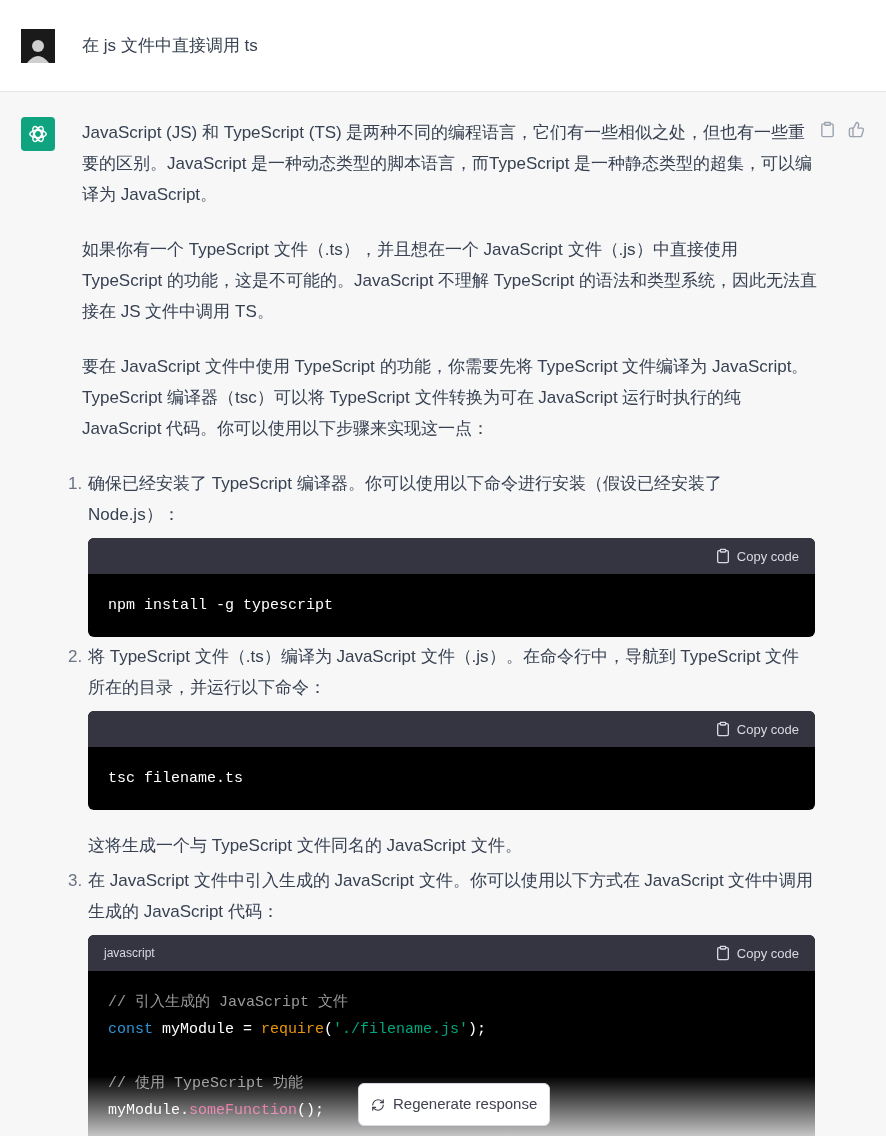 The width and height of the screenshot is (886, 1136). What do you see at coordinates (451, 896) in the screenshot?
I see `step-text: 在 JavaScript 文件中引入生成的 JavaScript 文件。你可以使用以下方式在 JavaScript 文件中调用生成的 JavaScript 代码：` at bounding box center [451, 896].